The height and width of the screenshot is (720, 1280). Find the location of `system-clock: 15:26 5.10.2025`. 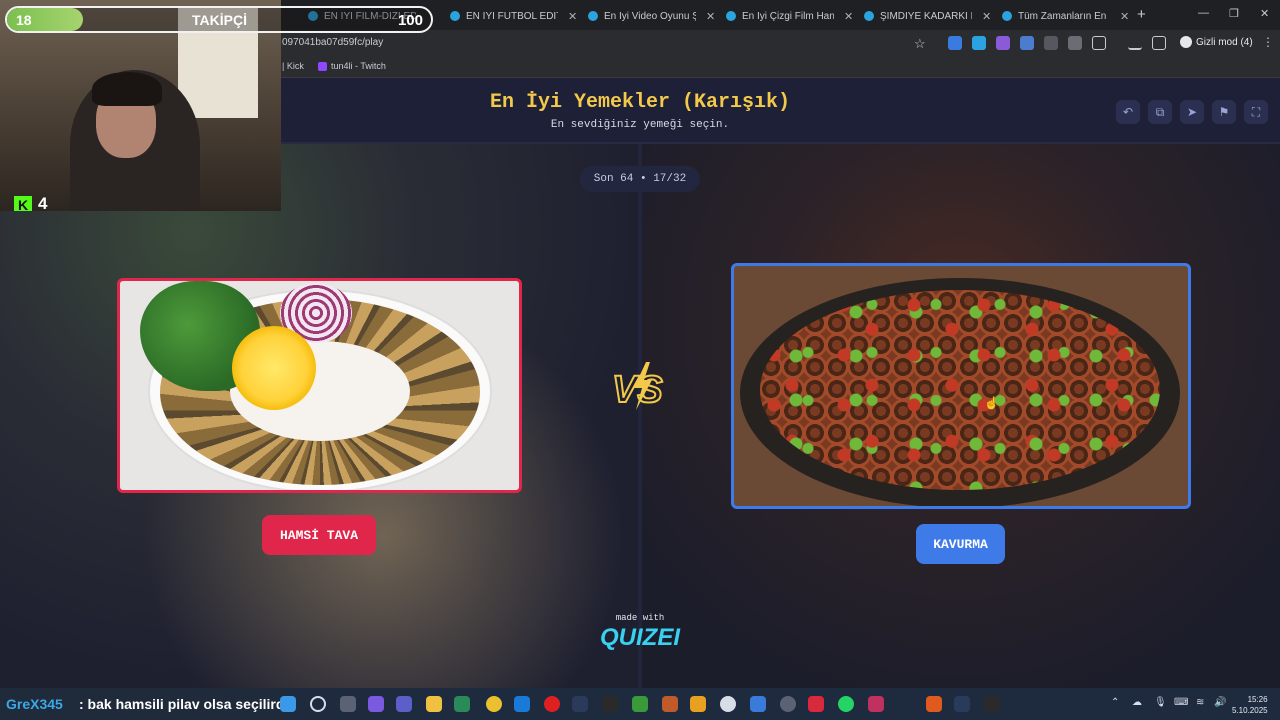

system-clock: 15:26 5.10.2025 is located at coordinates (1250, 705).